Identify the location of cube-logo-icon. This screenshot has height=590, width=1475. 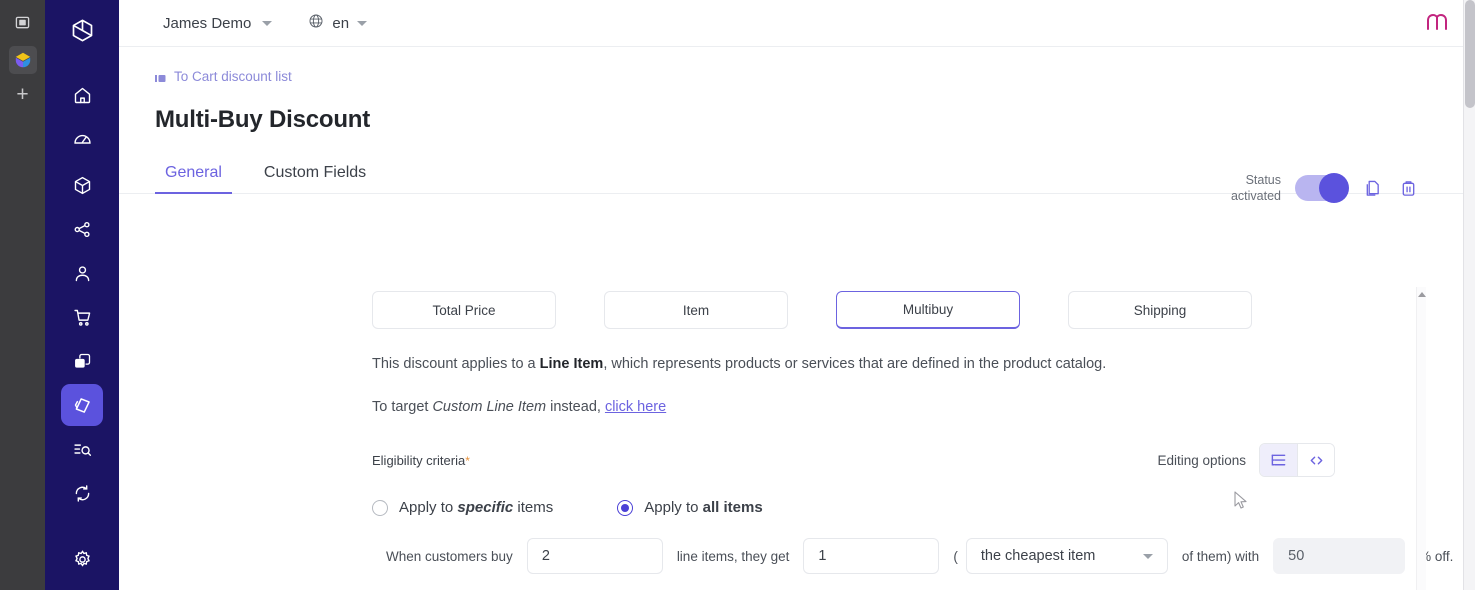
(82, 30).